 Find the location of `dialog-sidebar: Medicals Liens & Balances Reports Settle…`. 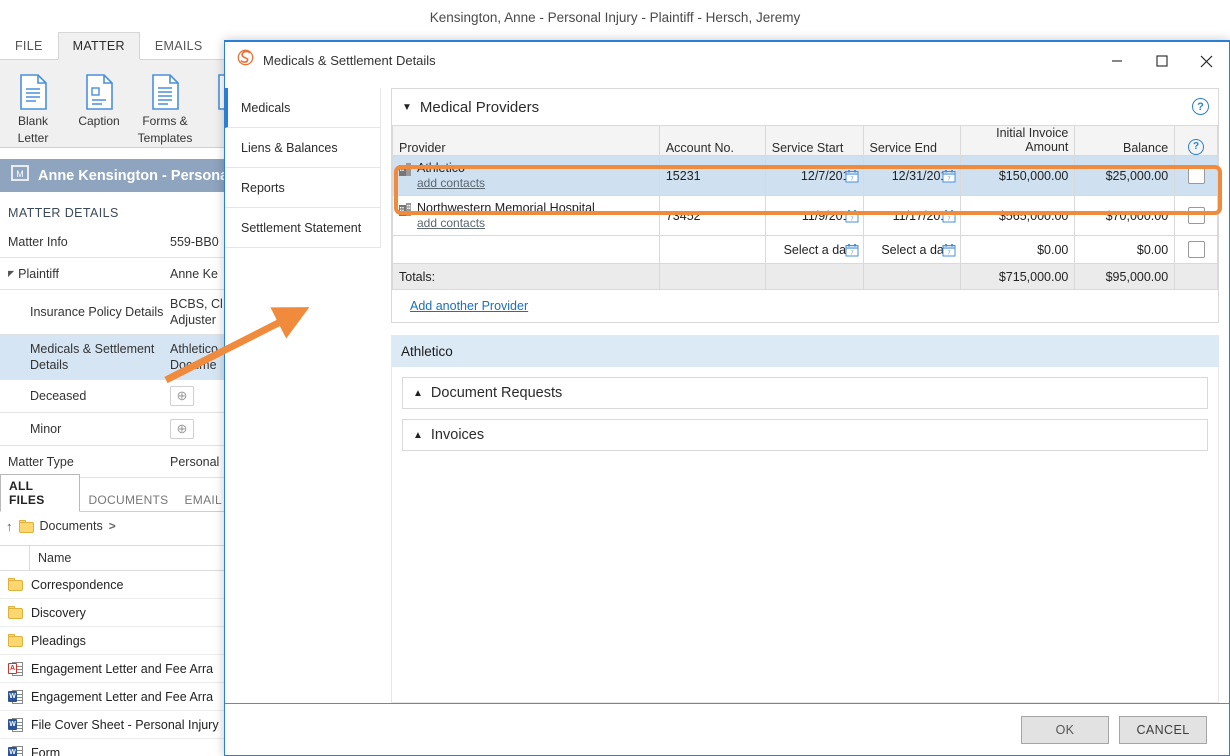

dialog-sidebar: Medicals Liens & Balances Reports Settle… is located at coordinates (303, 390).